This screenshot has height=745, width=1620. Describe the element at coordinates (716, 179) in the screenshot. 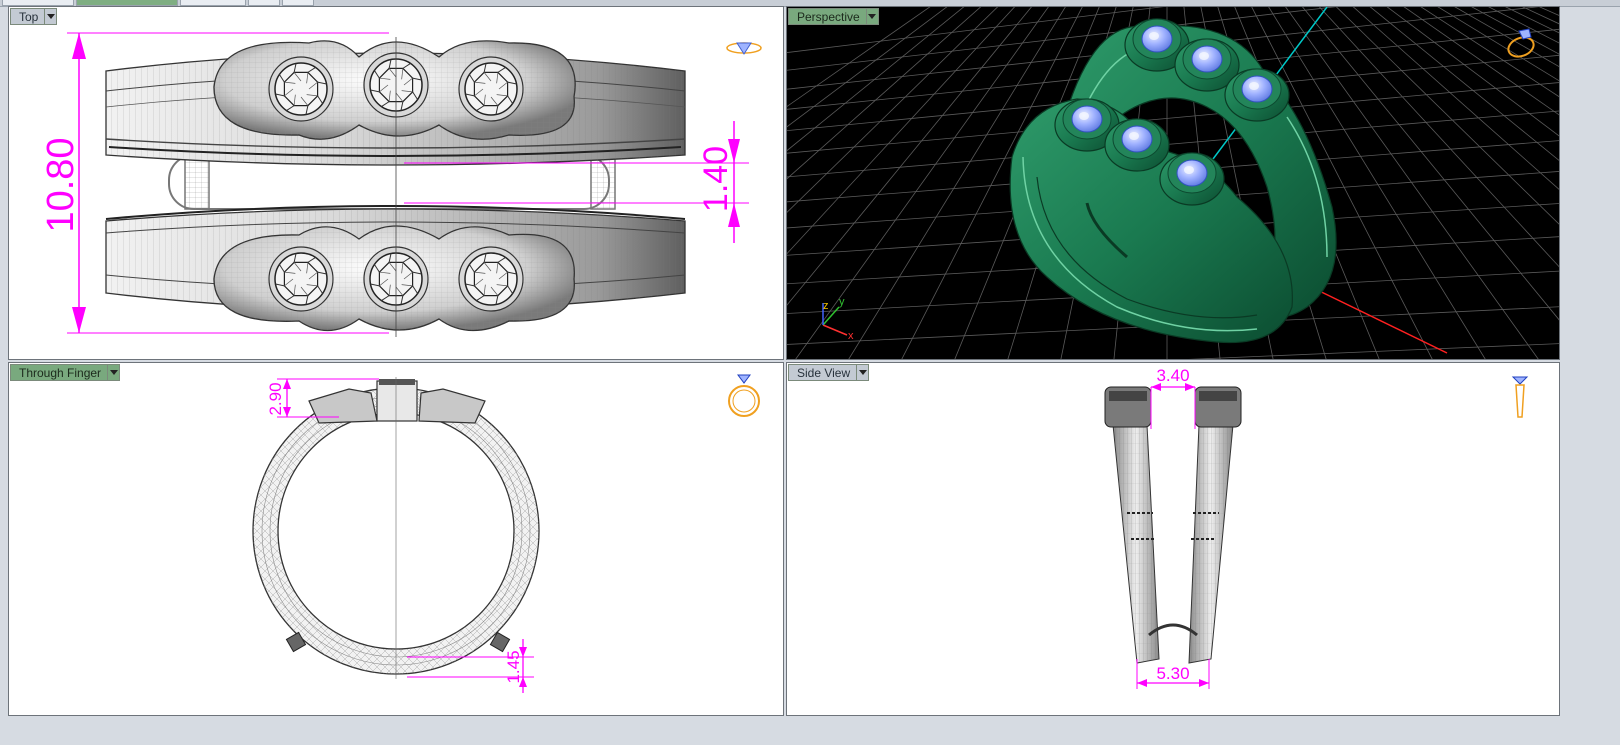

I see `dimension-gap-text: 1.40` at that location.